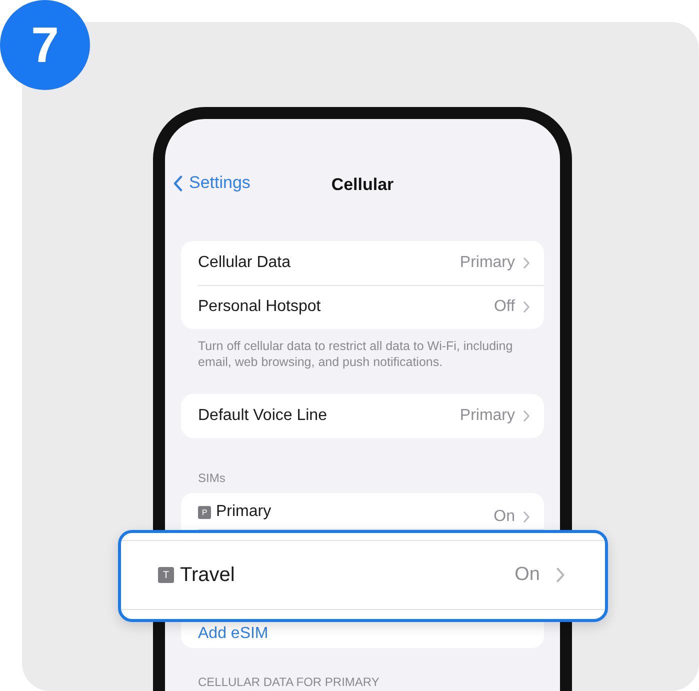 This screenshot has height=691, width=699. I want to click on row-label: Travel, so click(208, 575).